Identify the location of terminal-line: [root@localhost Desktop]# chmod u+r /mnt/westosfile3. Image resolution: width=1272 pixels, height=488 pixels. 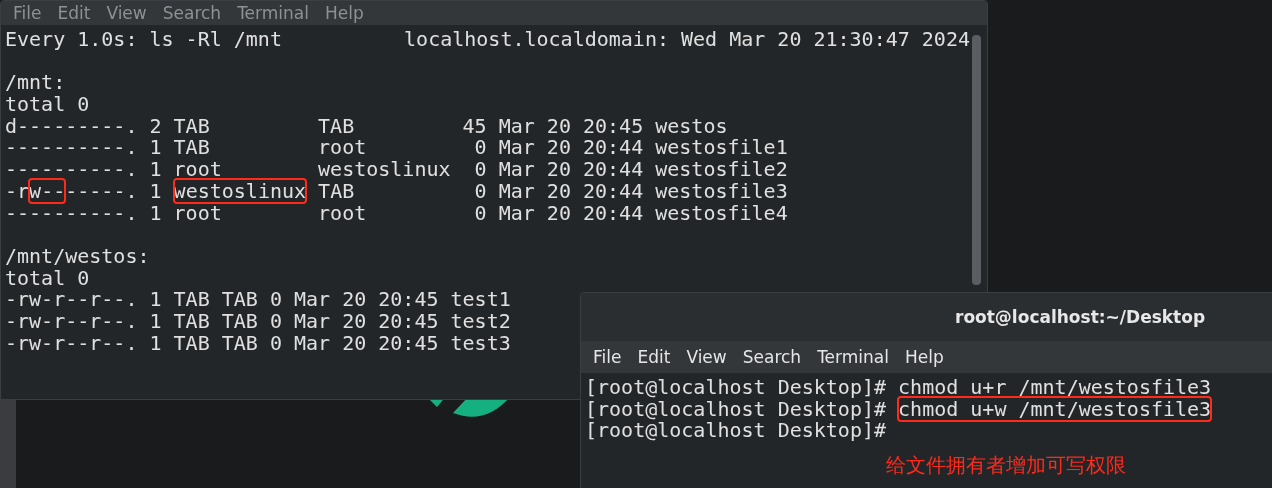
(899, 388).